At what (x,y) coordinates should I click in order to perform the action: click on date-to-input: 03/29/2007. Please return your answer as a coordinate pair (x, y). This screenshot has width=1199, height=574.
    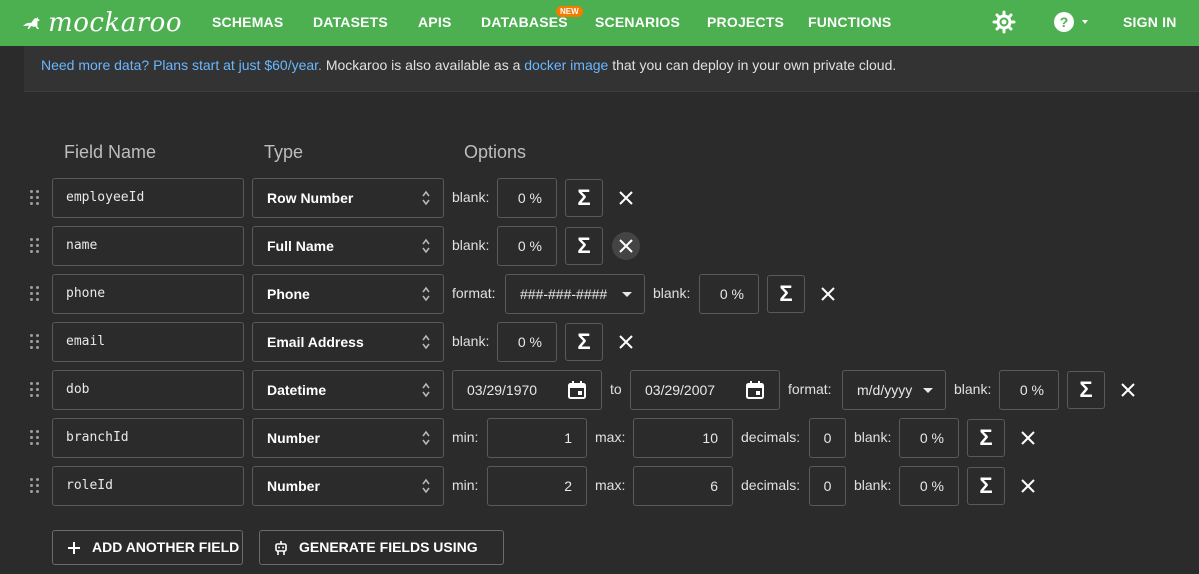
    Looking at the image, I should click on (705, 390).